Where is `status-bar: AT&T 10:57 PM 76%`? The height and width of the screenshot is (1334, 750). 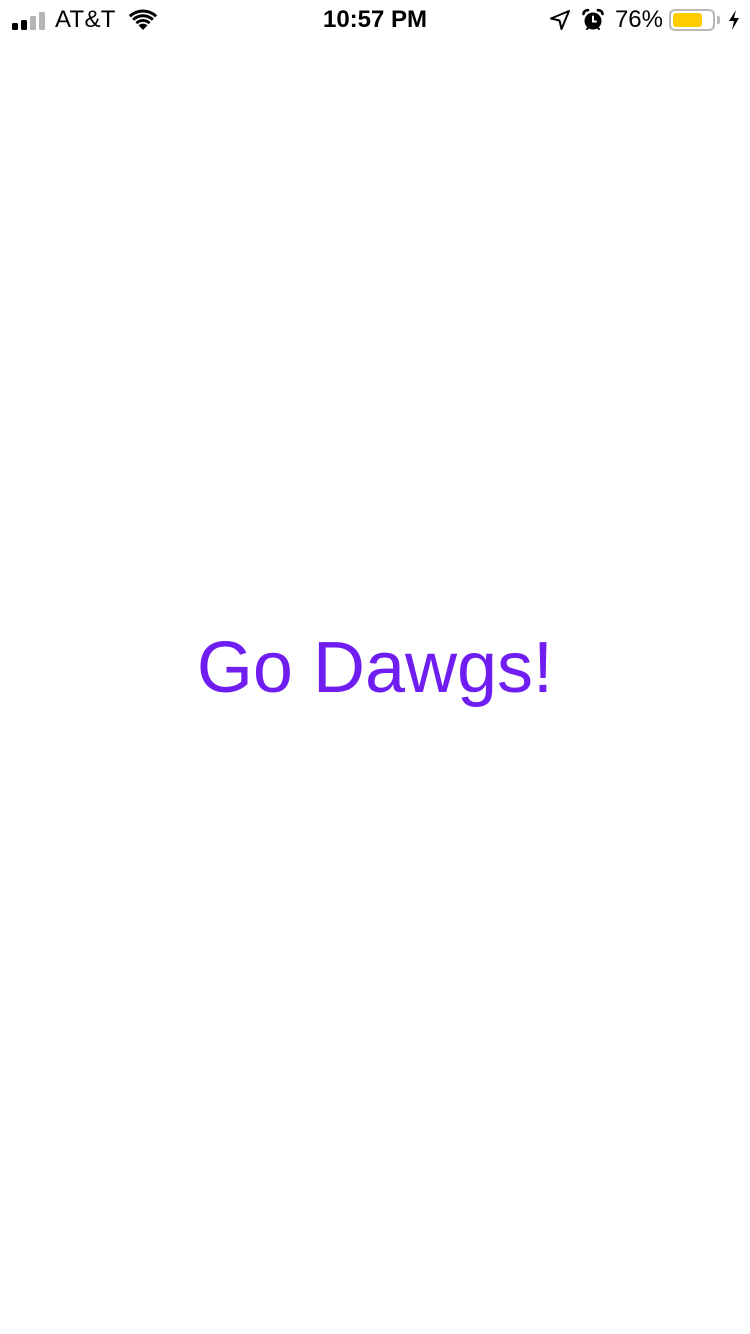
status-bar: AT&T 10:57 PM 76% is located at coordinates (375, 20).